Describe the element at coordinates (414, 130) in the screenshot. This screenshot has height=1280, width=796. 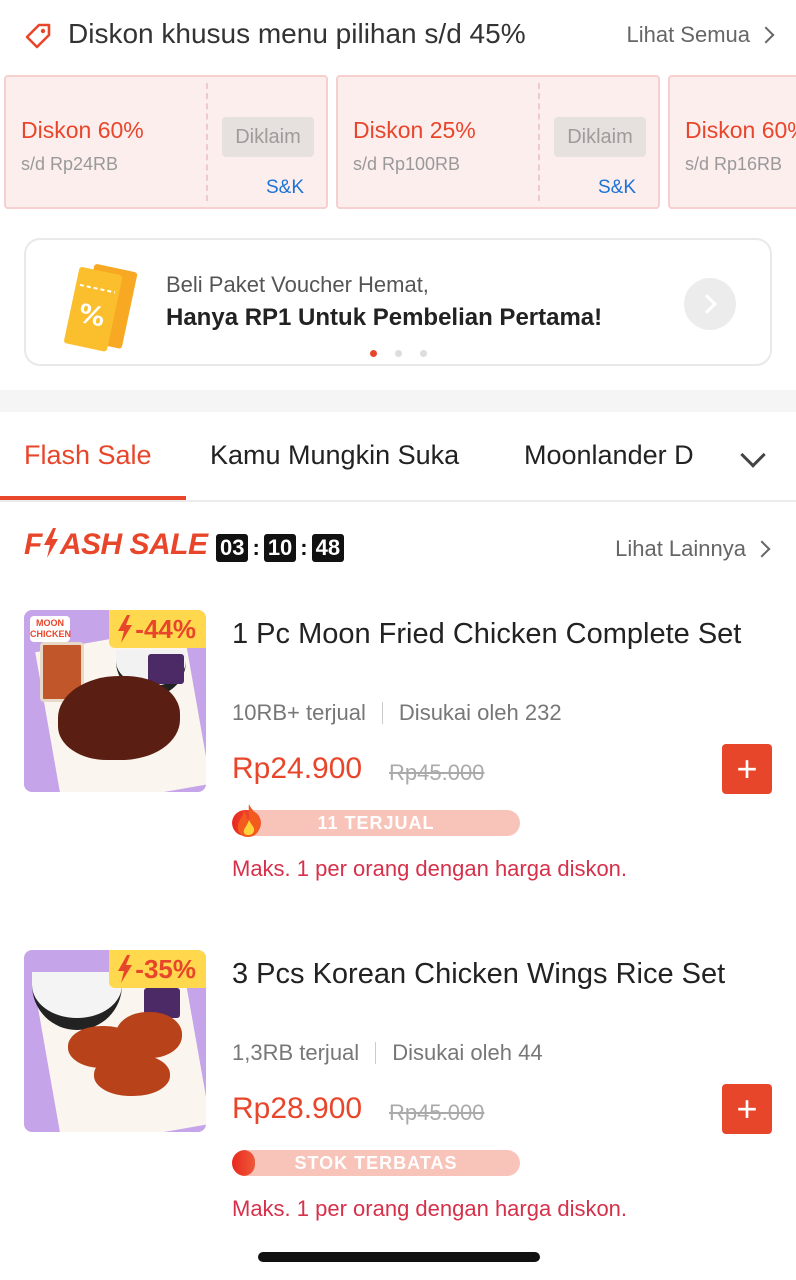
I see `coupon-title: Diskon 25%` at that location.